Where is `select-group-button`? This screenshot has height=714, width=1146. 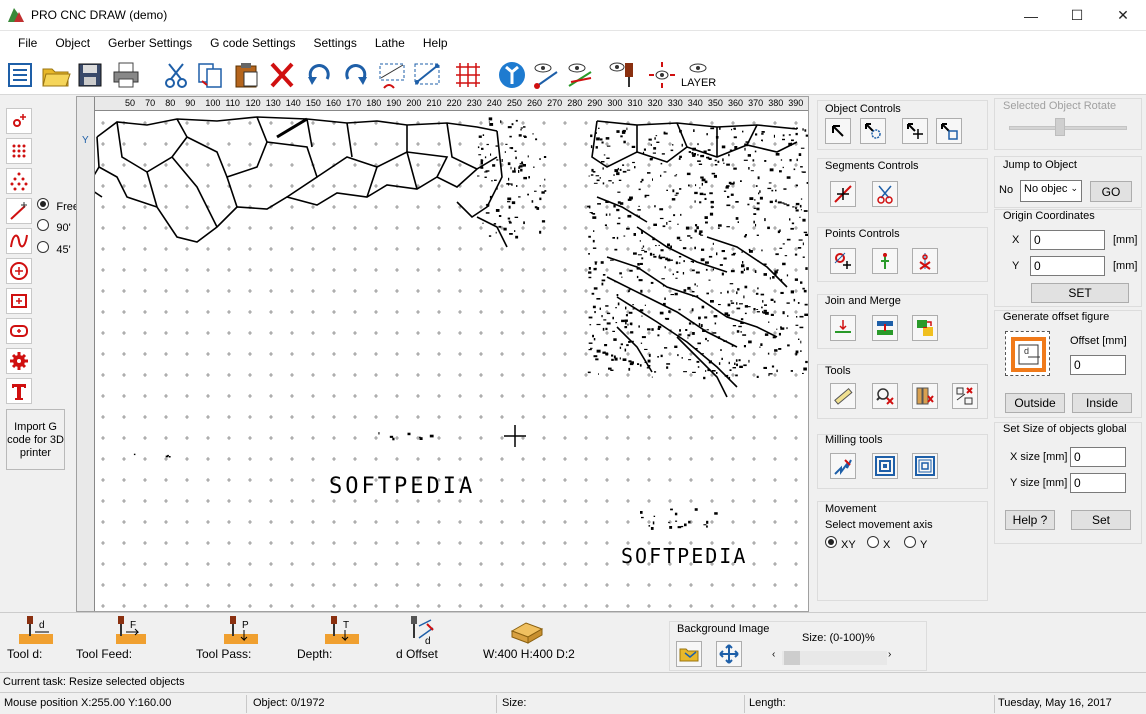 select-group-button is located at coordinates (873, 131).